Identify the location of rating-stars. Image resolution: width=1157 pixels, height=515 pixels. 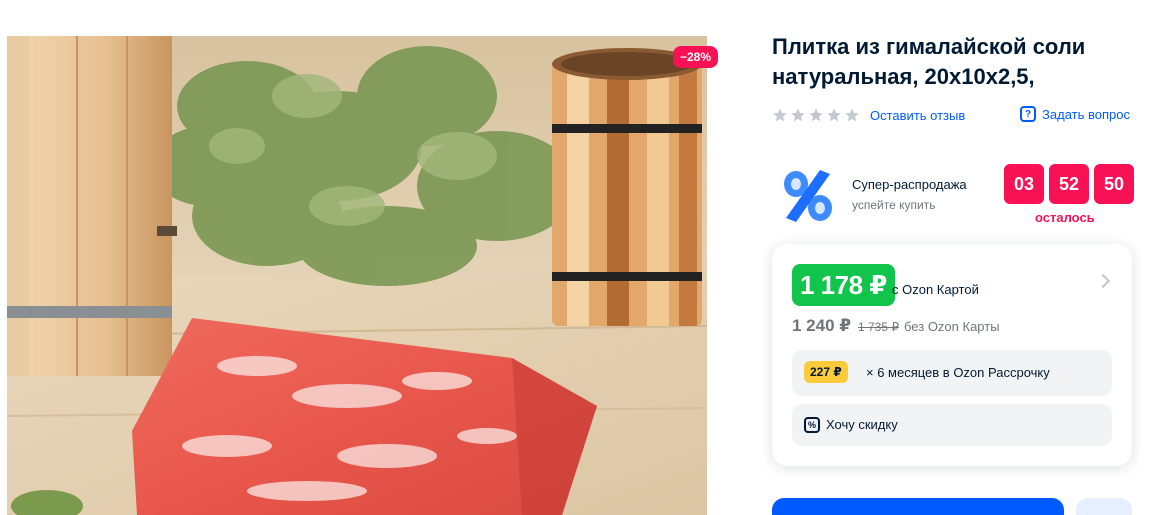
(816, 115).